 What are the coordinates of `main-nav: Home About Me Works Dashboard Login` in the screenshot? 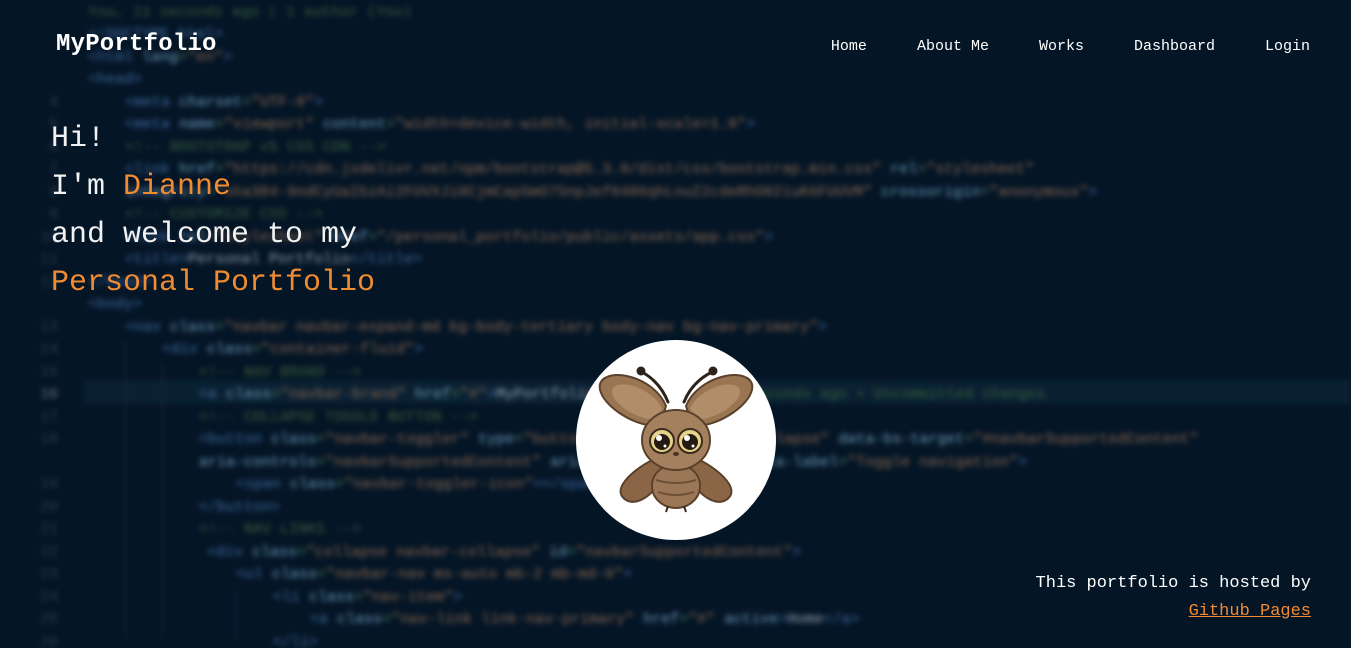 It's located at (1070, 47).